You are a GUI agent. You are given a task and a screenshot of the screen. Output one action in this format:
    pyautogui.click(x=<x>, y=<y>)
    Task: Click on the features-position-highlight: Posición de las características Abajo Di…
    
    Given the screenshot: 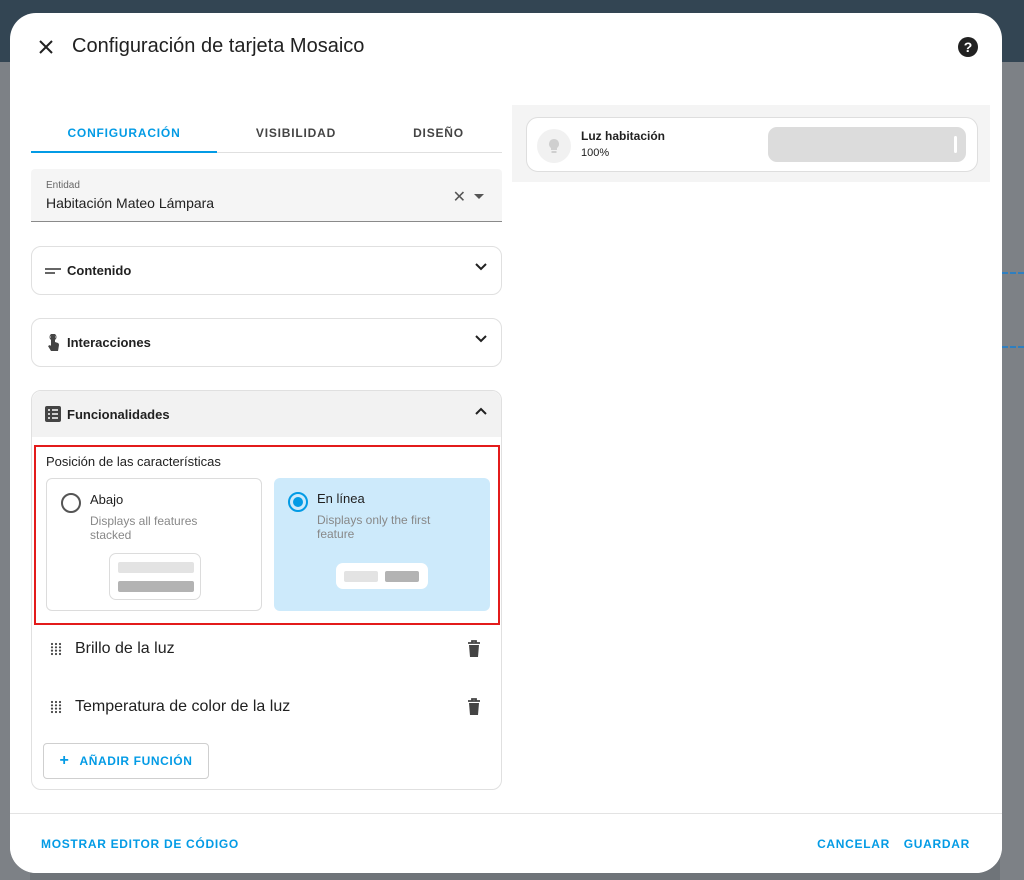 What is the action you would take?
    pyautogui.click(x=267, y=535)
    